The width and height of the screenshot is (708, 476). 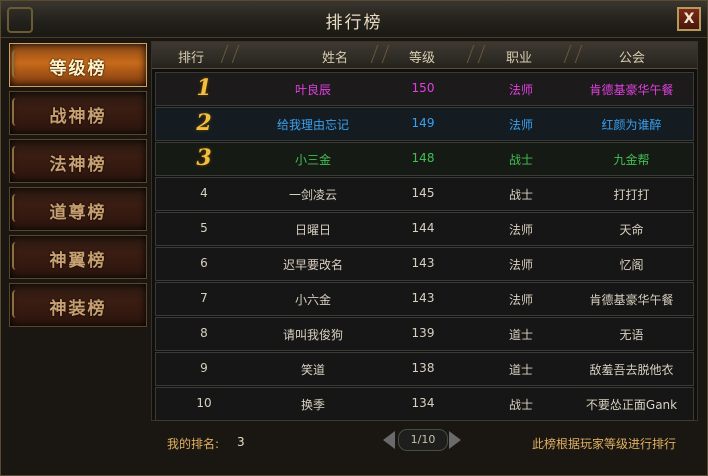 What do you see at coordinates (455, 440) in the screenshot?
I see `next-page-arrow-icon` at bounding box center [455, 440].